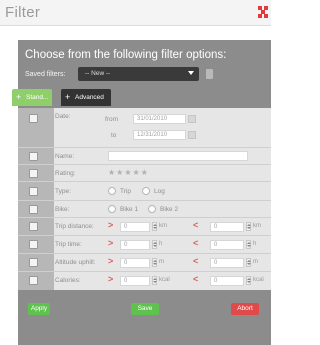 This screenshot has width=320, height=345. I want to click on trip-time-row: Trip time: > 0 h < 0 h, so click(144, 245).